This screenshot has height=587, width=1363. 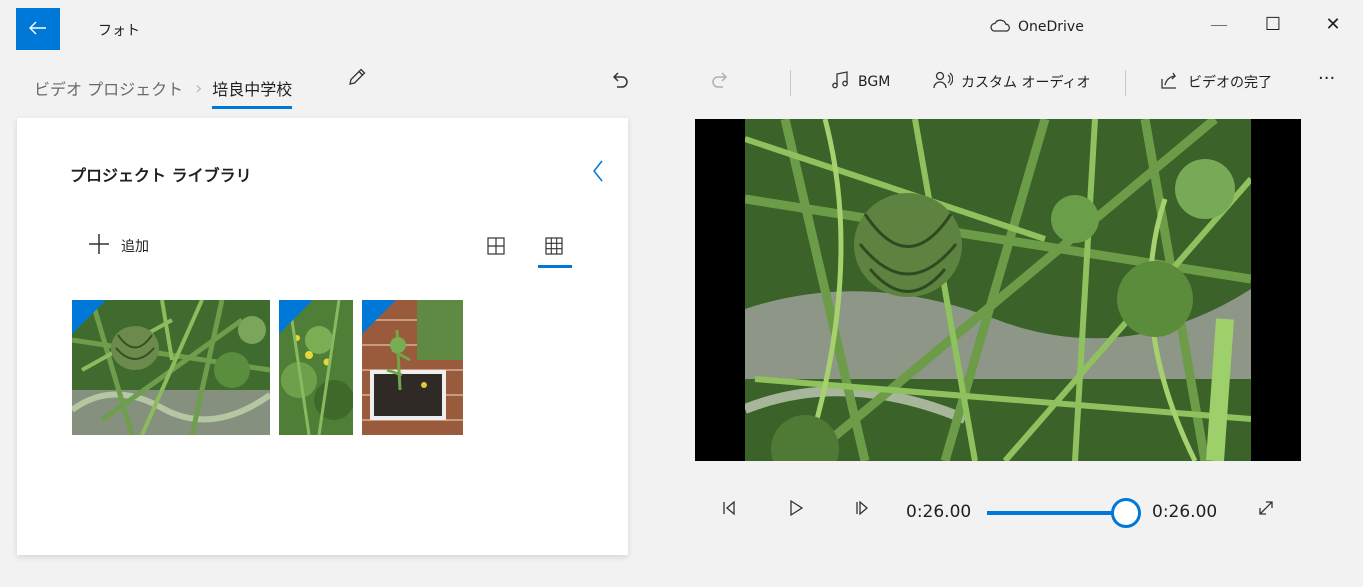 I want to click on total-time: 0:26.00, so click(x=1185, y=512).